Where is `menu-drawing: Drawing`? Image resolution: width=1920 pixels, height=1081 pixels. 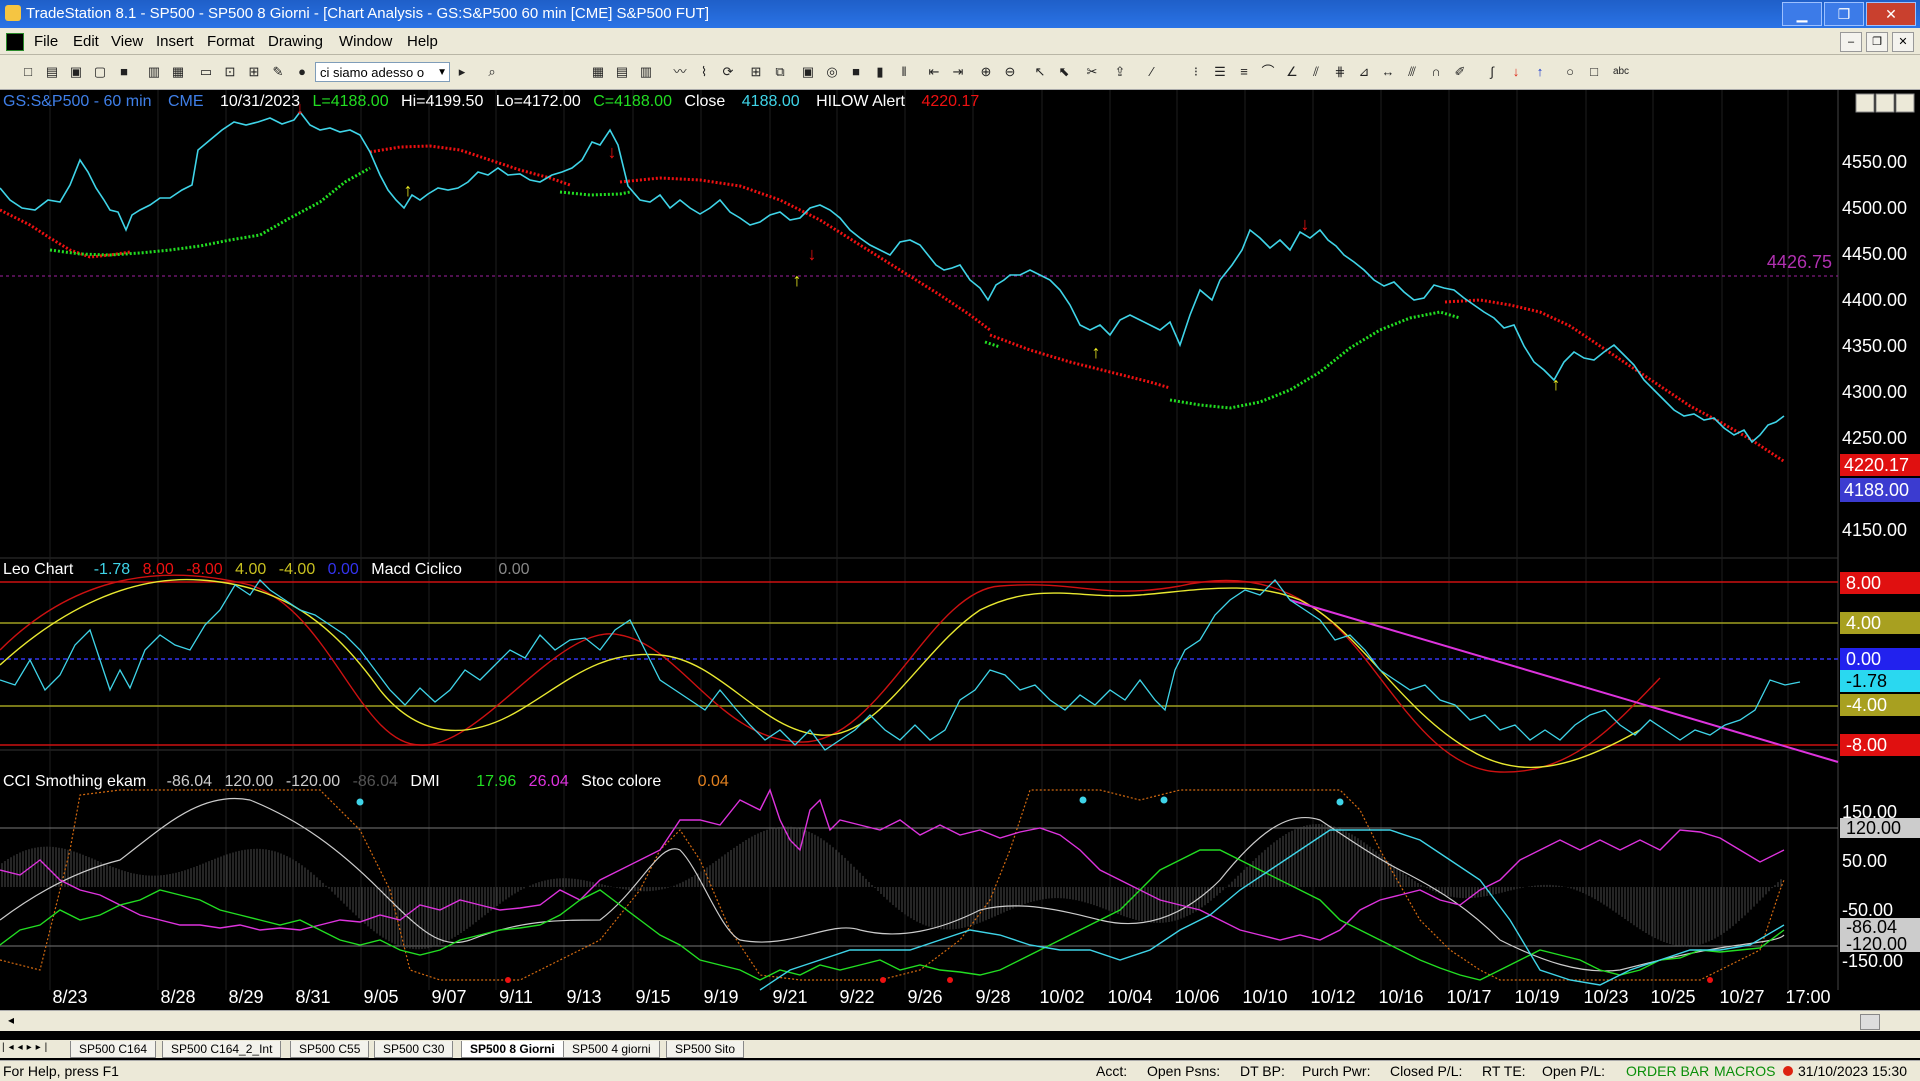 menu-drawing: Drawing is located at coordinates (295, 41).